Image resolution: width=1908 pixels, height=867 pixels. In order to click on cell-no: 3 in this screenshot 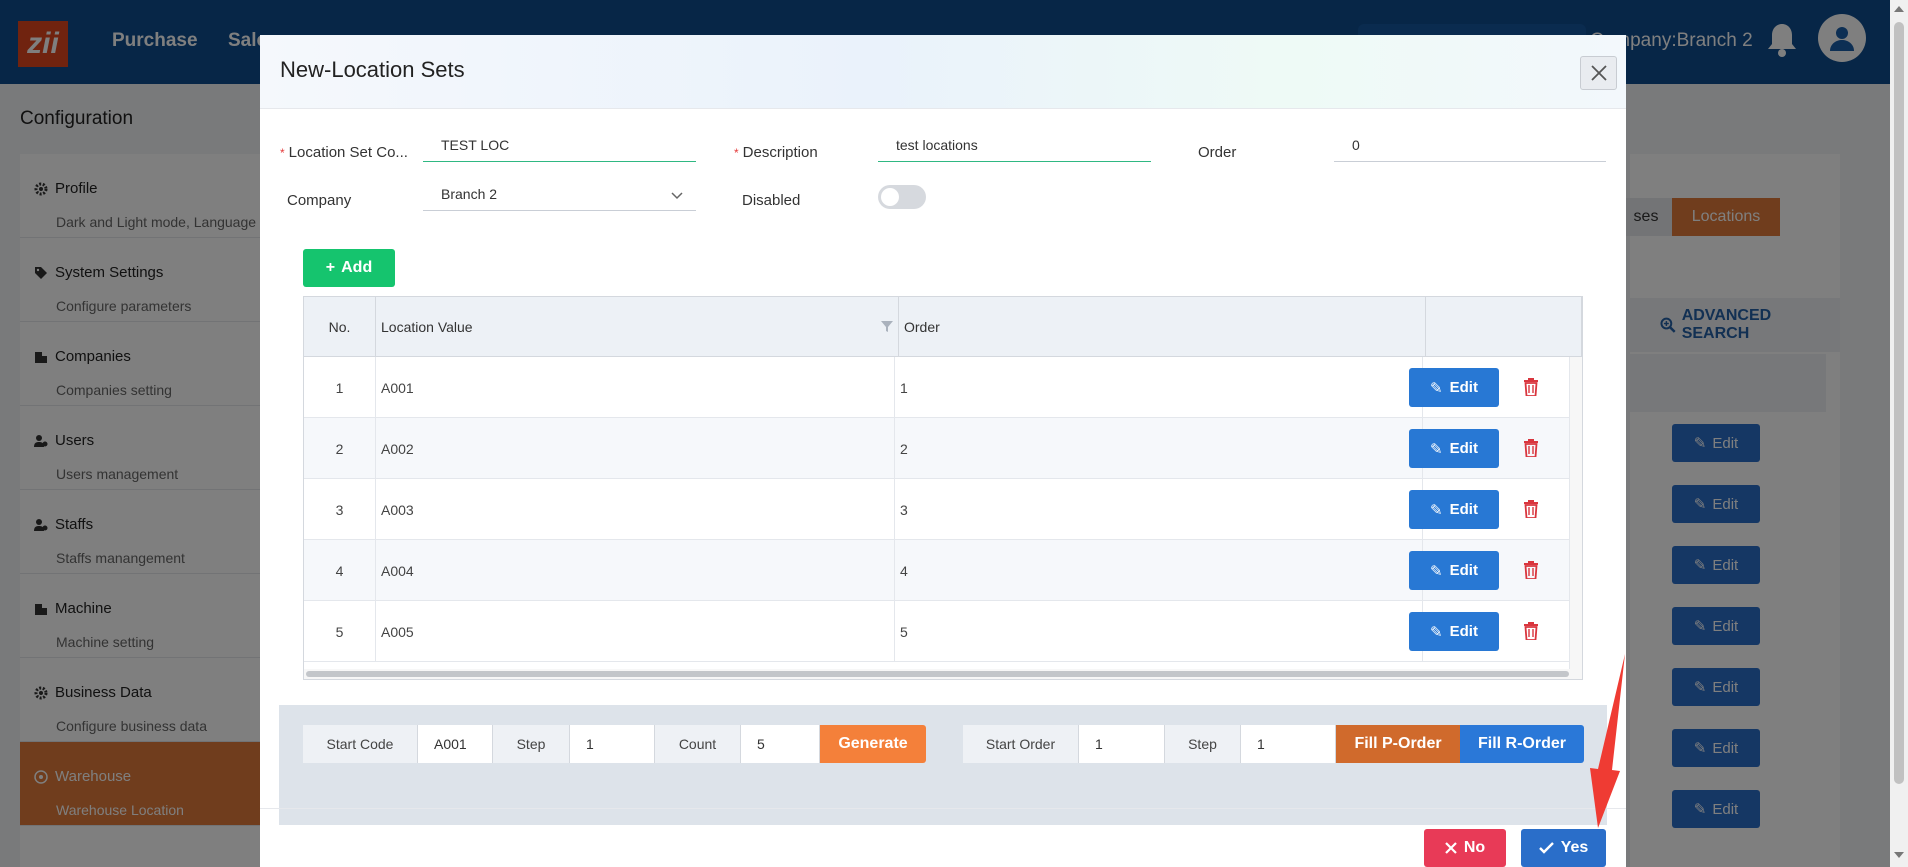, I will do `click(340, 509)`.